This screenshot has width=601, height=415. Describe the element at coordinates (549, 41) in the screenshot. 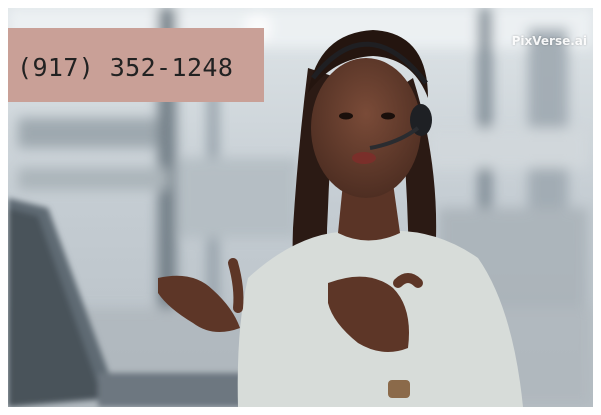

I see `watermark-logo: PixVerse.ai` at that location.